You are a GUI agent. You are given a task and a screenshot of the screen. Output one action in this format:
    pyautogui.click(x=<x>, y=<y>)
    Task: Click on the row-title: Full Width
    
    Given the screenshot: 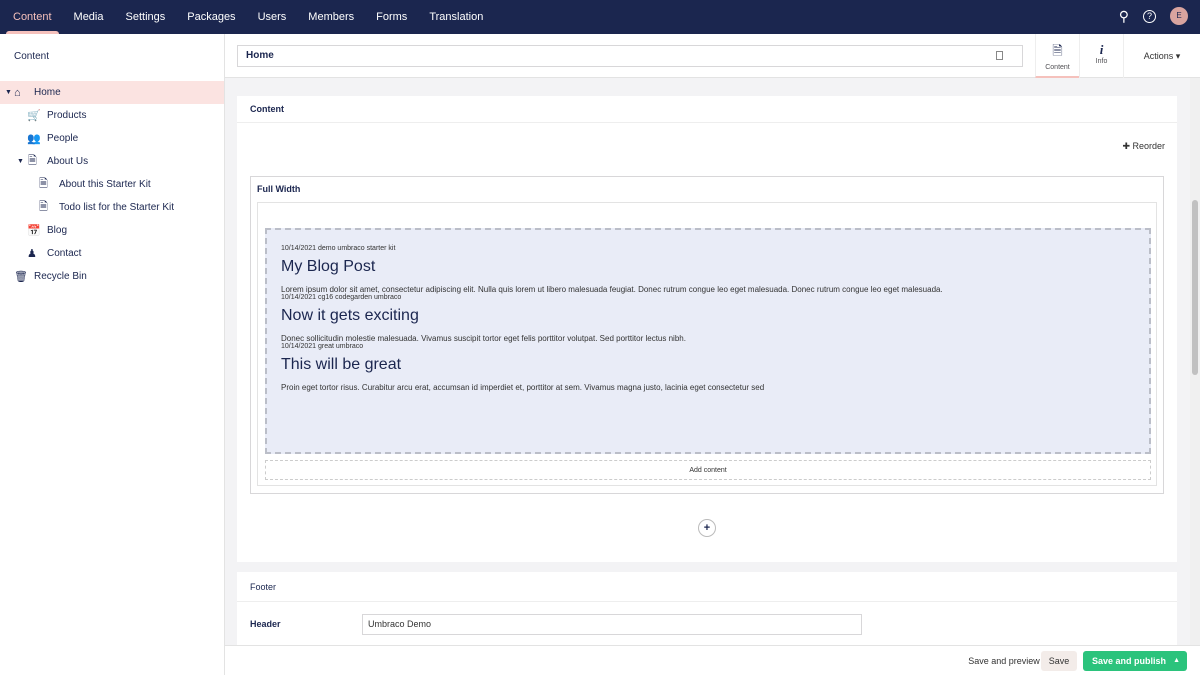 What is the action you would take?
    pyautogui.click(x=279, y=189)
    